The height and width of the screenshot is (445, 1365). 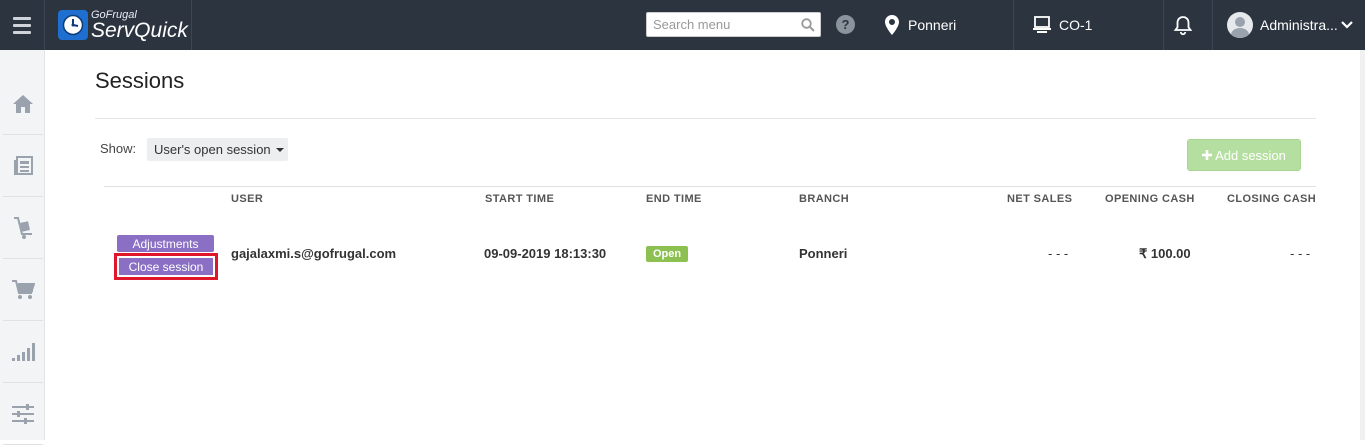 I want to click on sidebar-item-cart, so click(x=23, y=290).